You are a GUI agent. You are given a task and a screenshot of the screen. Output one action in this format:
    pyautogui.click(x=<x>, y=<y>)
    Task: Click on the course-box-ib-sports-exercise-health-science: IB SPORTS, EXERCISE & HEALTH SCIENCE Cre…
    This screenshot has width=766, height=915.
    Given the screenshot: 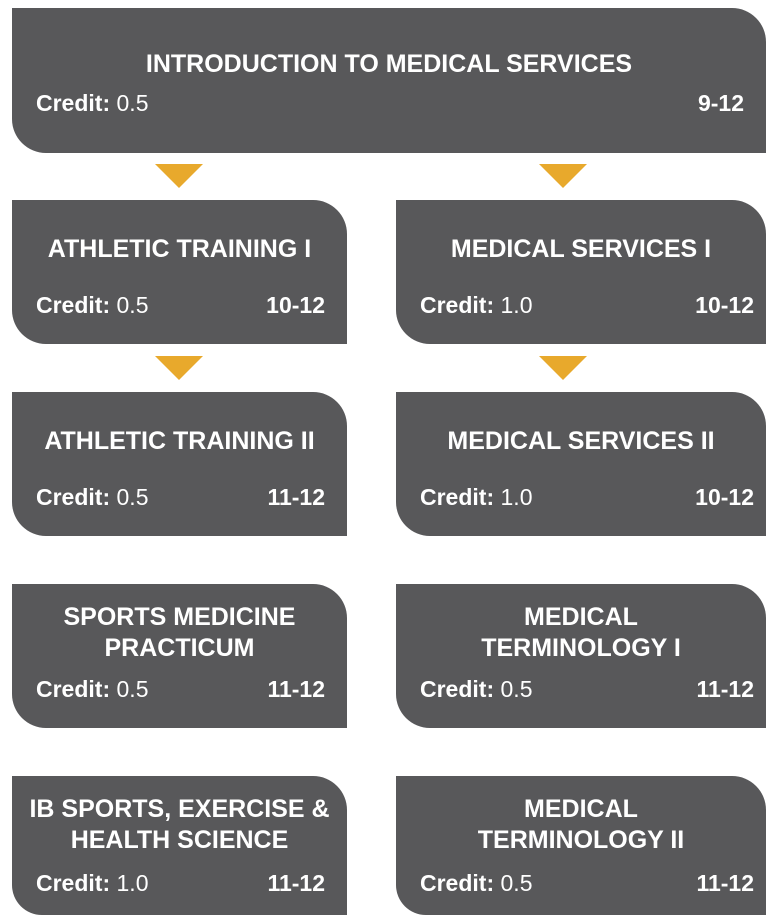 What is the action you would take?
    pyautogui.click(x=179, y=845)
    